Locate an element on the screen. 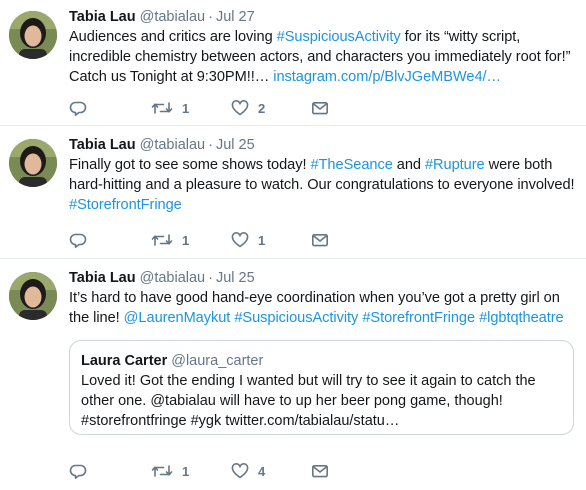  text-segment: Finally got to see some shows today! is located at coordinates (190, 165).